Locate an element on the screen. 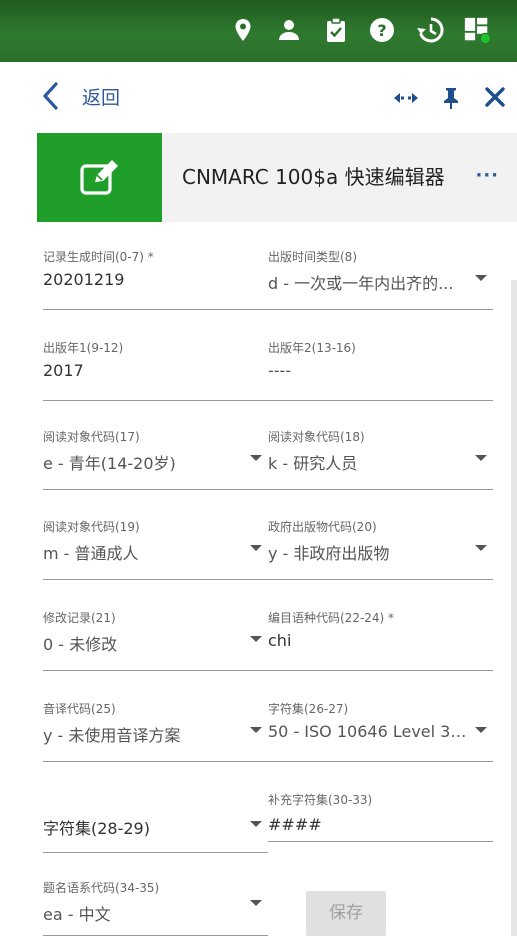 This screenshot has width=517, height=941. editor-header: CNMARC 100$a 快速编辑器 ··· is located at coordinates (277, 177).